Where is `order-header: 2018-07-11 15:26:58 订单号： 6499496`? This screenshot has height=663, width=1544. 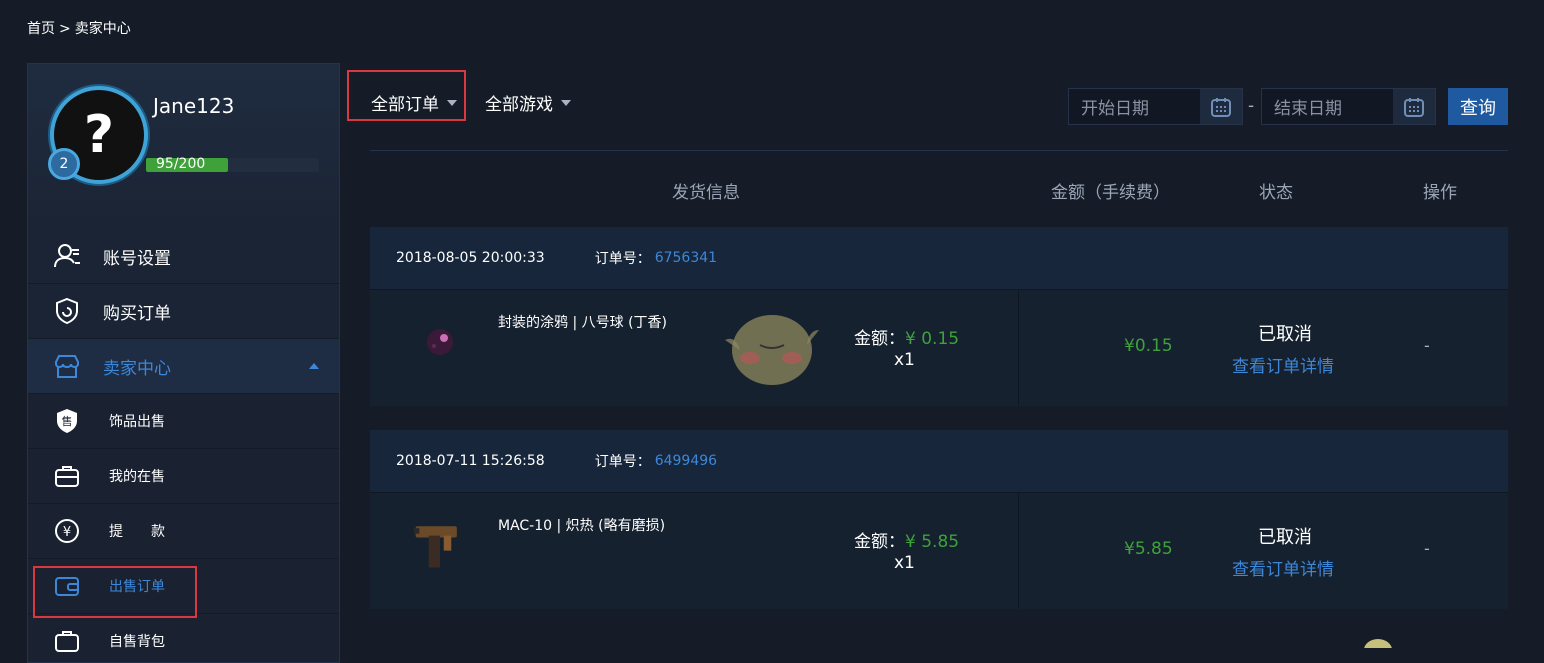 order-header: 2018-07-11 15:26:58 订单号： 6499496 is located at coordinates (939, 461).